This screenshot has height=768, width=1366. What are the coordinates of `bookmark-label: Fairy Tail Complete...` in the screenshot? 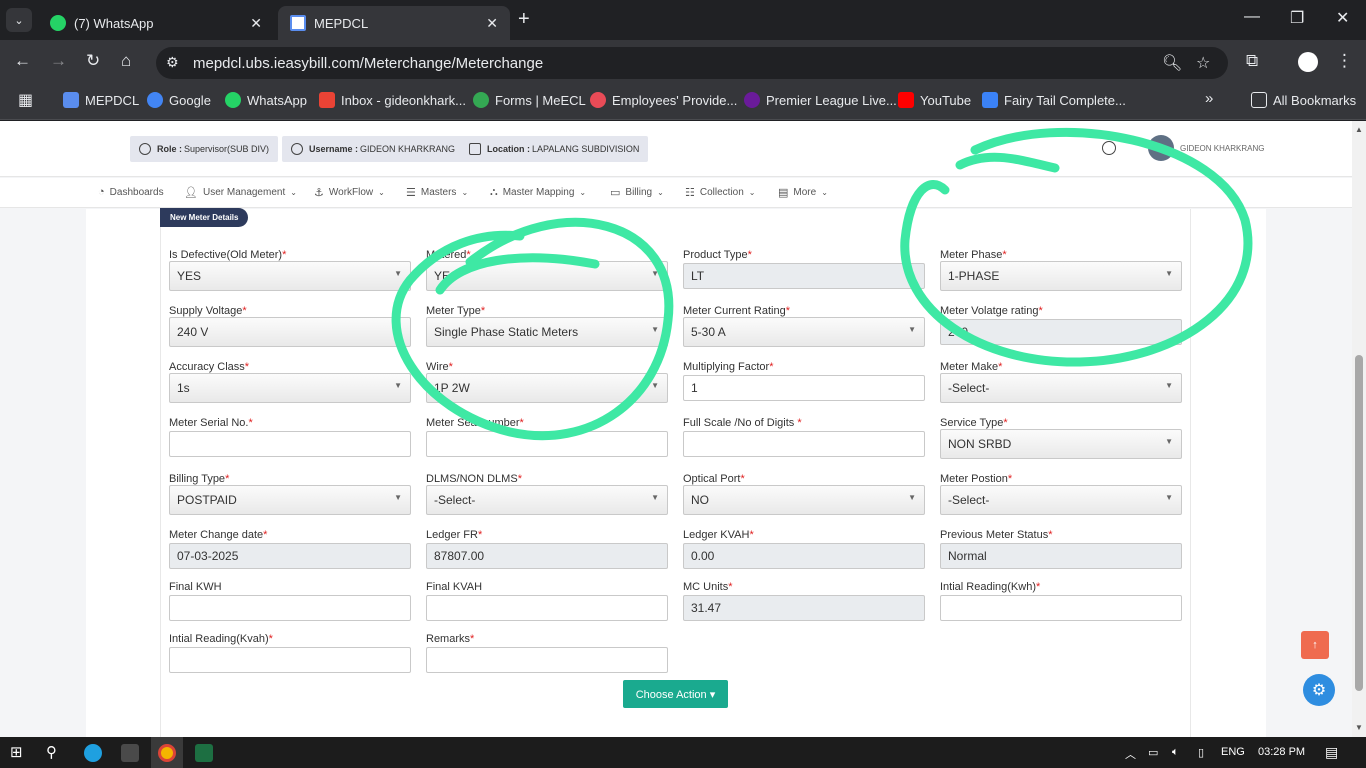 It's located at (1065, 100).